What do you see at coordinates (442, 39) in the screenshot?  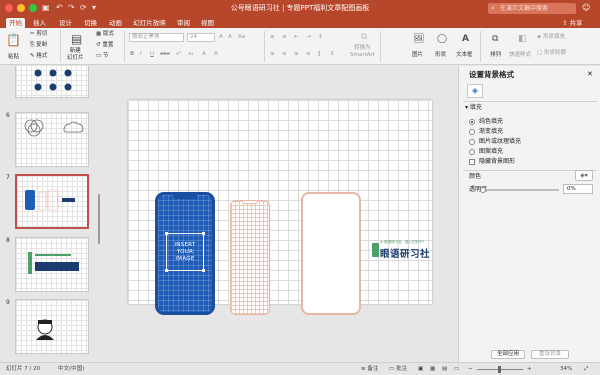 I see `shape-icon: ◯` at bounding box center [442, 39].